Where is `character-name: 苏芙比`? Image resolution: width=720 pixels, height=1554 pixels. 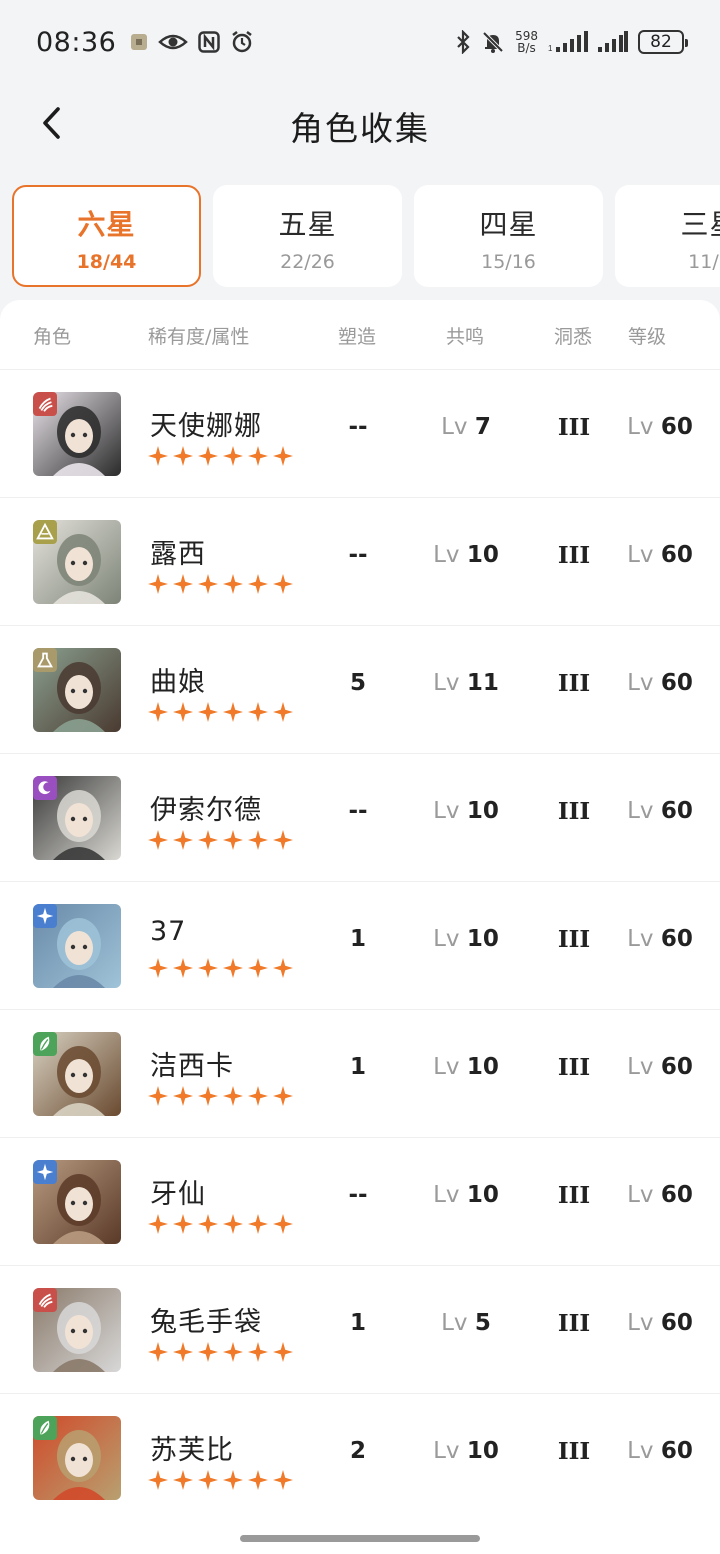 character-name: 苏芙比 is located at coordinates (192, 1450).